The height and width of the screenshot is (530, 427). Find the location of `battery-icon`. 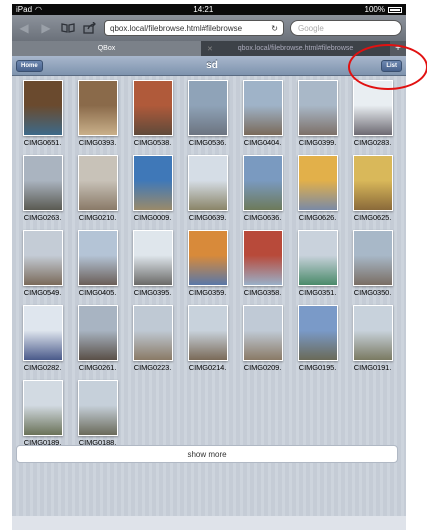

battery-icon is located at coordinates (395, 9).